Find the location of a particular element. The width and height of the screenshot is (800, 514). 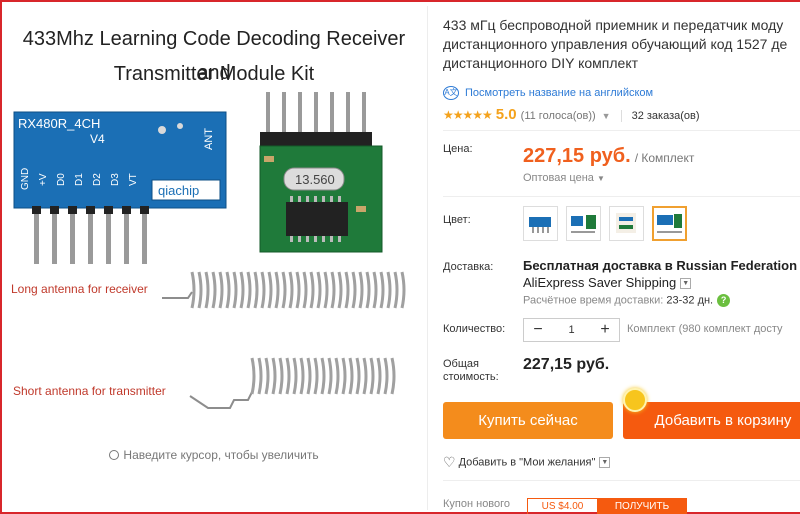

shipping-method: AliExpress Saver Shipping ▼ is located at coordinates (607, 282).